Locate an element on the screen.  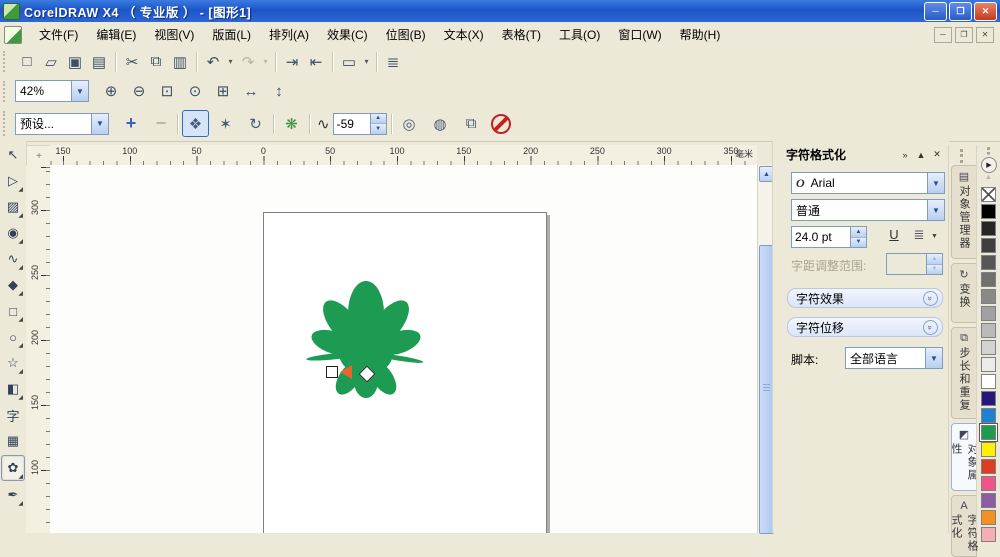
export-icon: ⇤ is located at coordinates (316, 62).